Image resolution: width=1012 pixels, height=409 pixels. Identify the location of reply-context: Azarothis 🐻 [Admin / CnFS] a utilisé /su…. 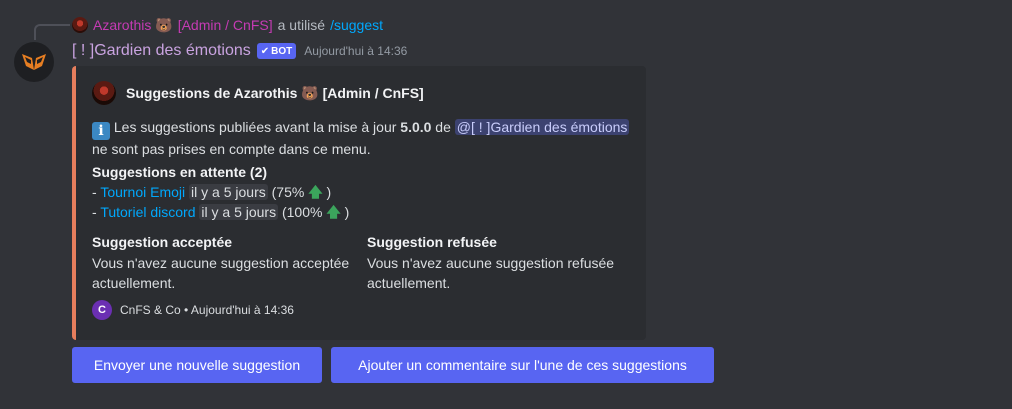
(227, 25).